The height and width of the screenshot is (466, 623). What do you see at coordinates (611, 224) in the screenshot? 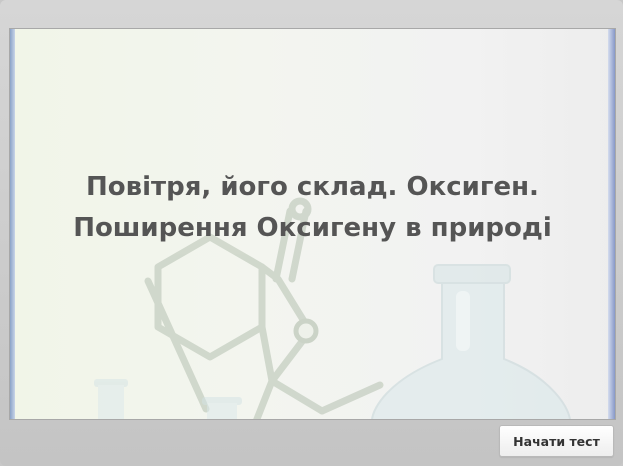
I see `slide-right-edge` at bounding box center [611, 224].